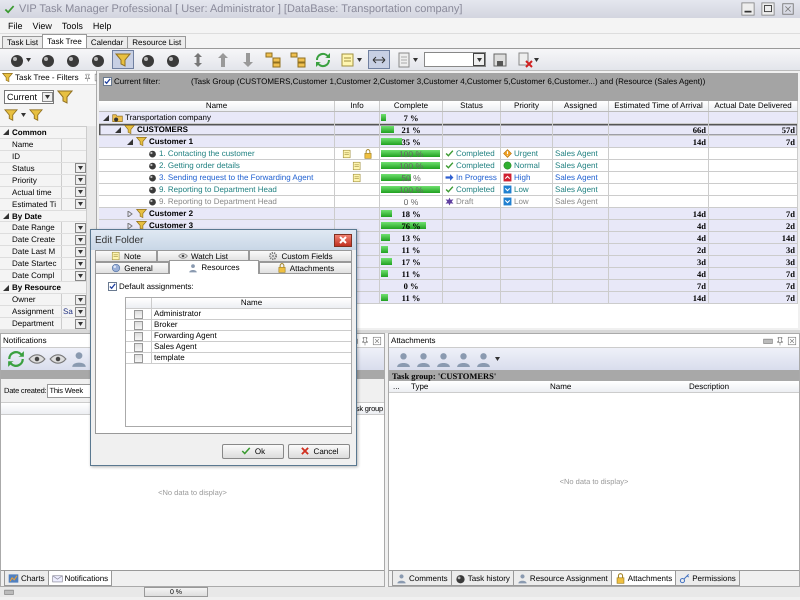 The width and height of the screenshot is (800, 600). I want to click on column-header: Description, so click(744, 386).